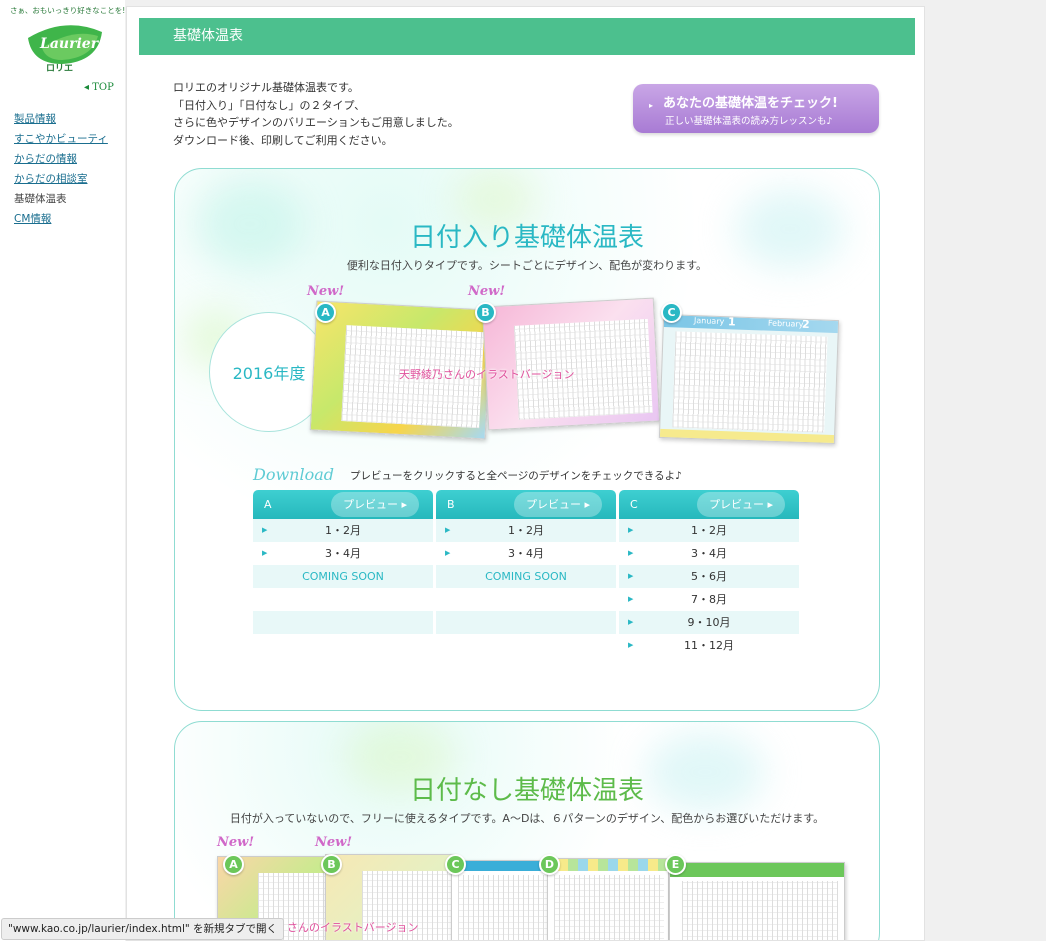  What do you see at coordinates (671, 312) in the screenshot?
I see `badge-c: C` at bounding box center [671, 312].